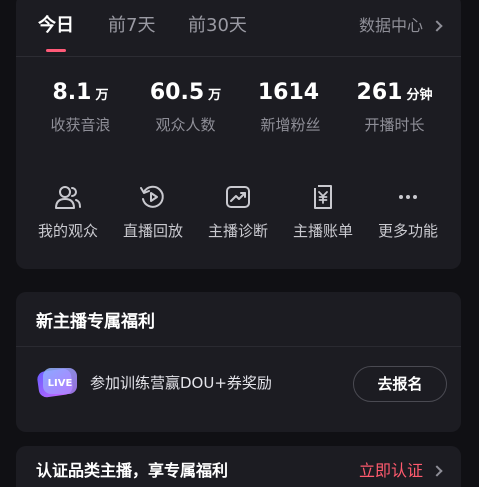 The image size is (479, 487). I want to click on tool-live-replay: 直播回放, so click(153, 212).